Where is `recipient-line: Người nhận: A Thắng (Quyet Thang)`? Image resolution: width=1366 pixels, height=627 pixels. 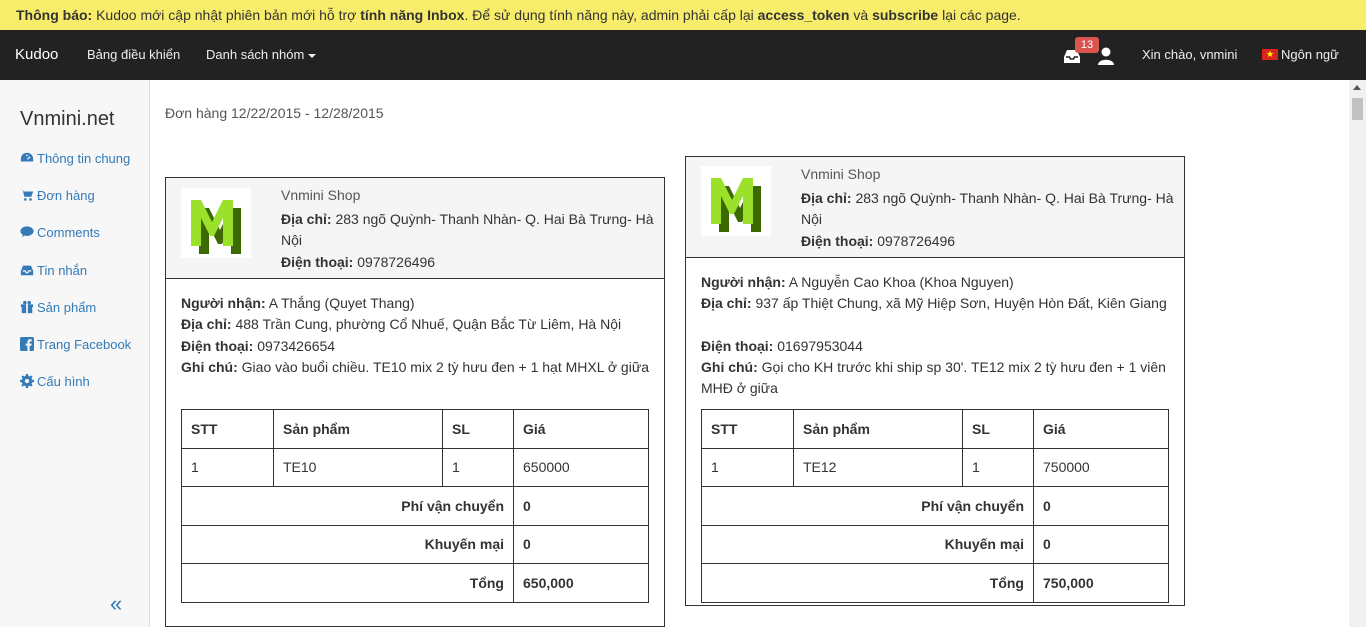
recipient-line: Người nhận: A Thắng (Quyet Thang) is located at coordinates (416, 303).